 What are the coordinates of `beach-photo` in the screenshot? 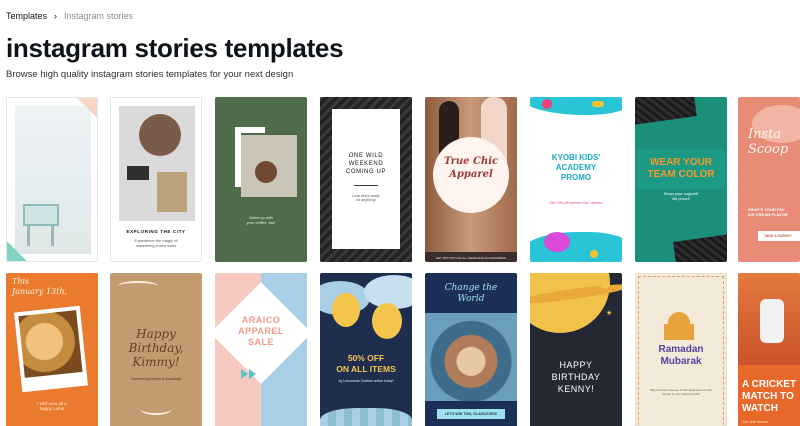 It's located at (53, 180).